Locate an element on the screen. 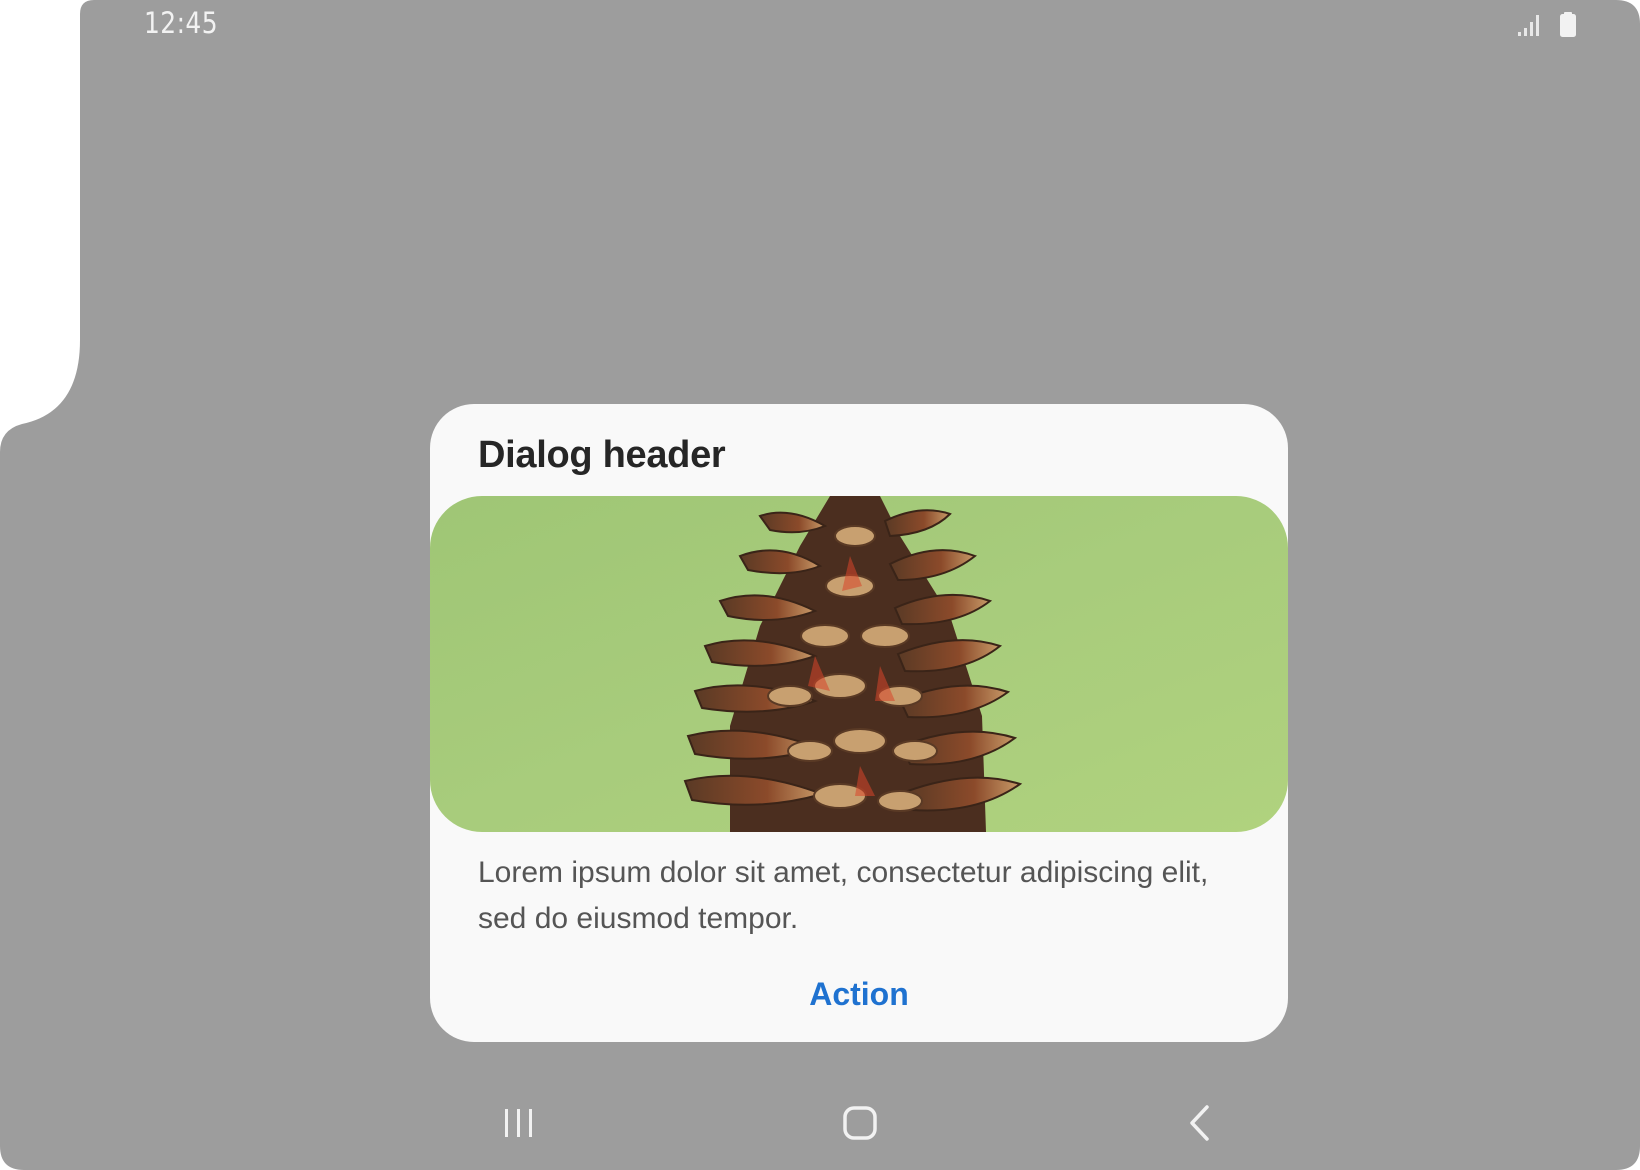  home-button is located at coordinates (860, 1123).